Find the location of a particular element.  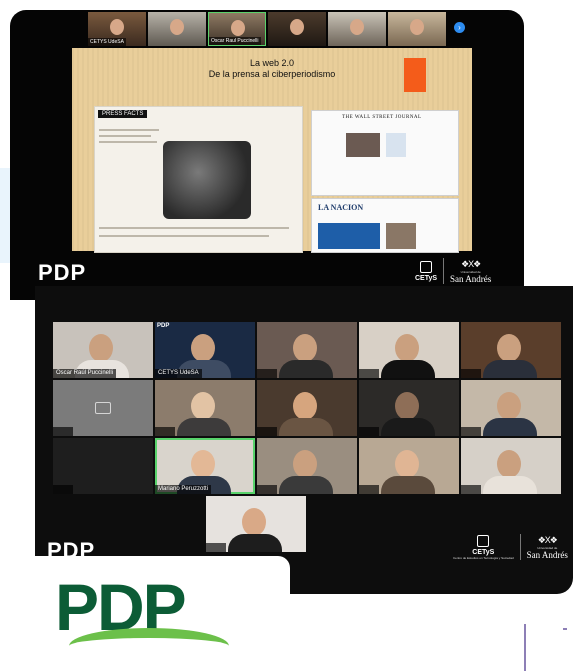

decorative-mark is located at coordinates (565, 629).